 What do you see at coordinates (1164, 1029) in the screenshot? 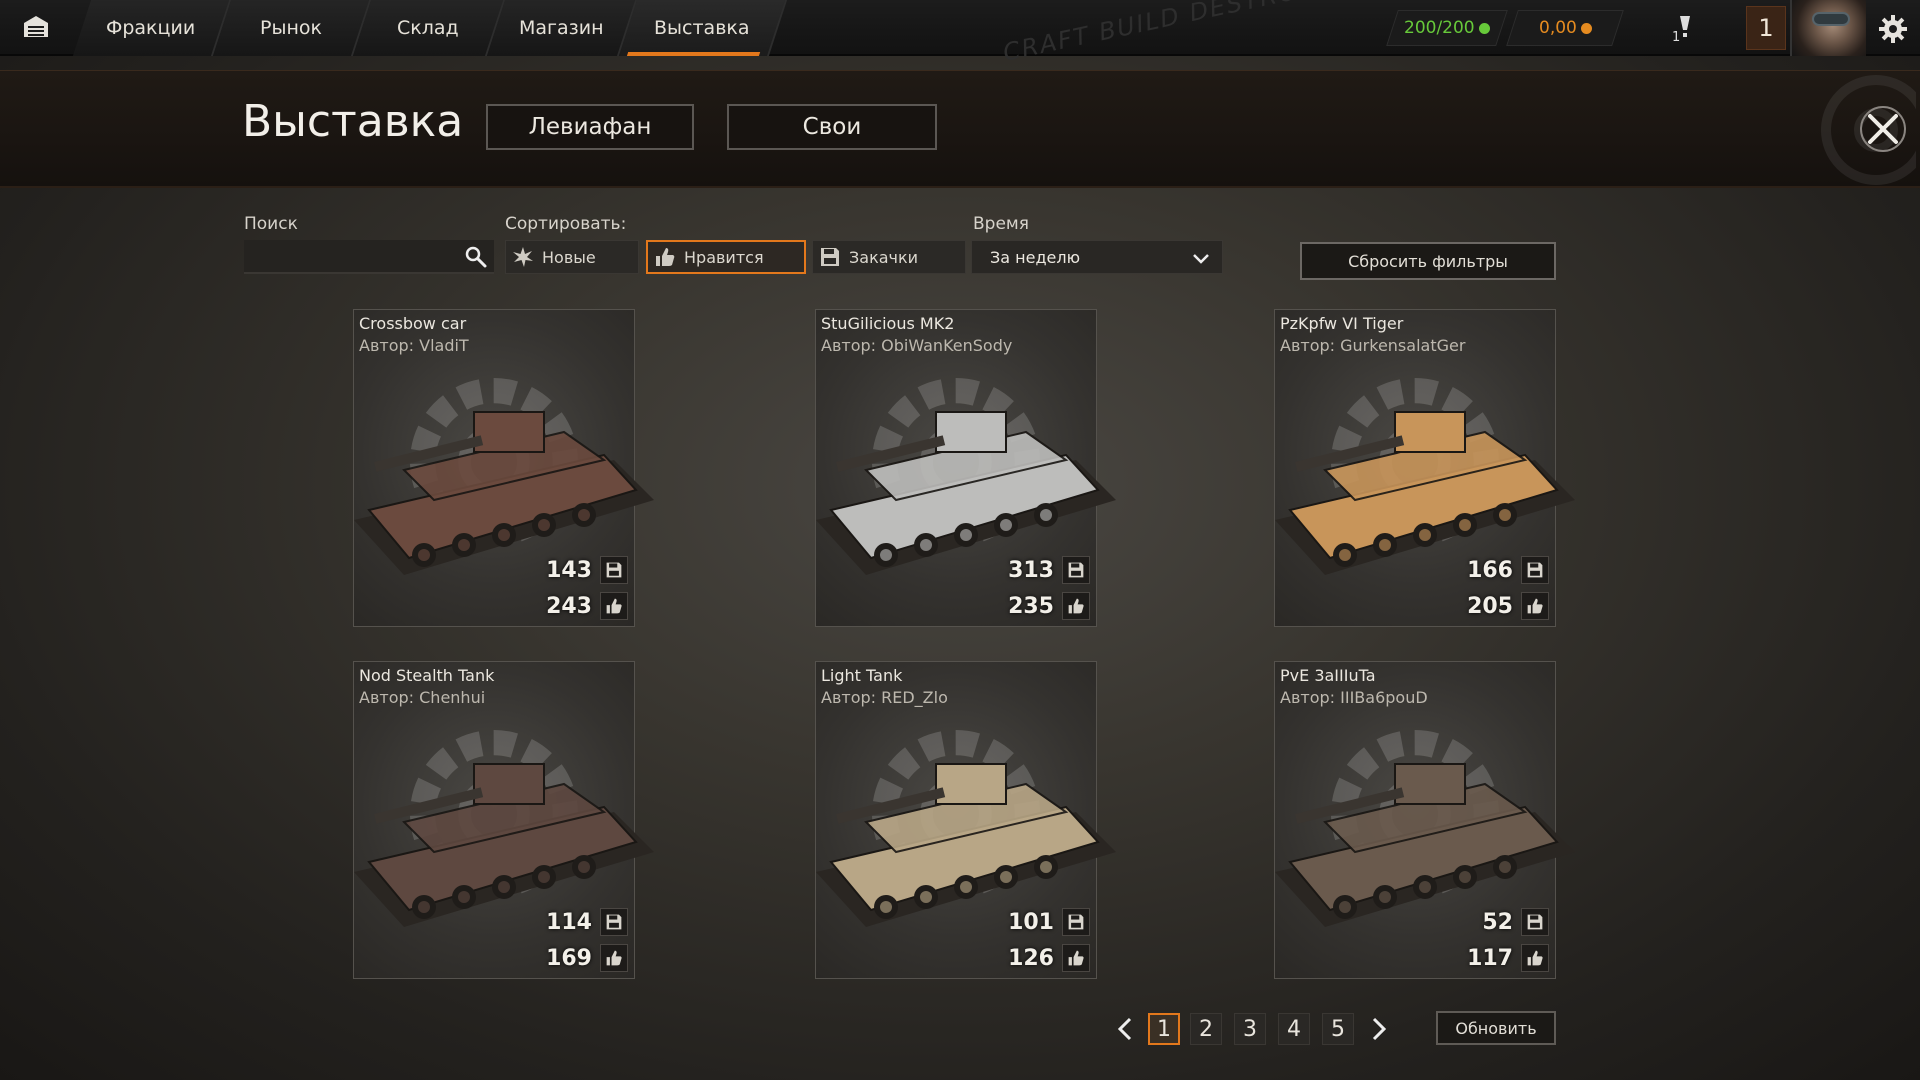
I see `page-1-button: 1` at bounding box center [1164, 1029].